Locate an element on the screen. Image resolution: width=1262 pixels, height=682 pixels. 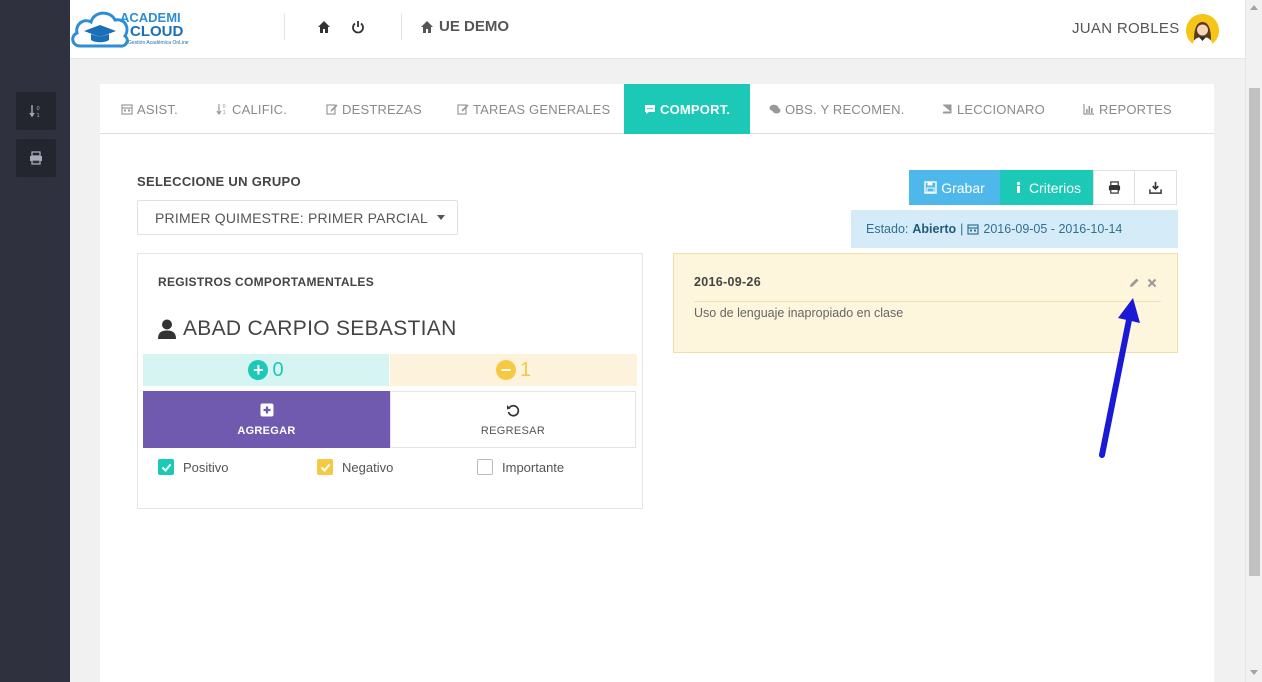
checkbox-label: Importante is located at coordinates (533, 467).